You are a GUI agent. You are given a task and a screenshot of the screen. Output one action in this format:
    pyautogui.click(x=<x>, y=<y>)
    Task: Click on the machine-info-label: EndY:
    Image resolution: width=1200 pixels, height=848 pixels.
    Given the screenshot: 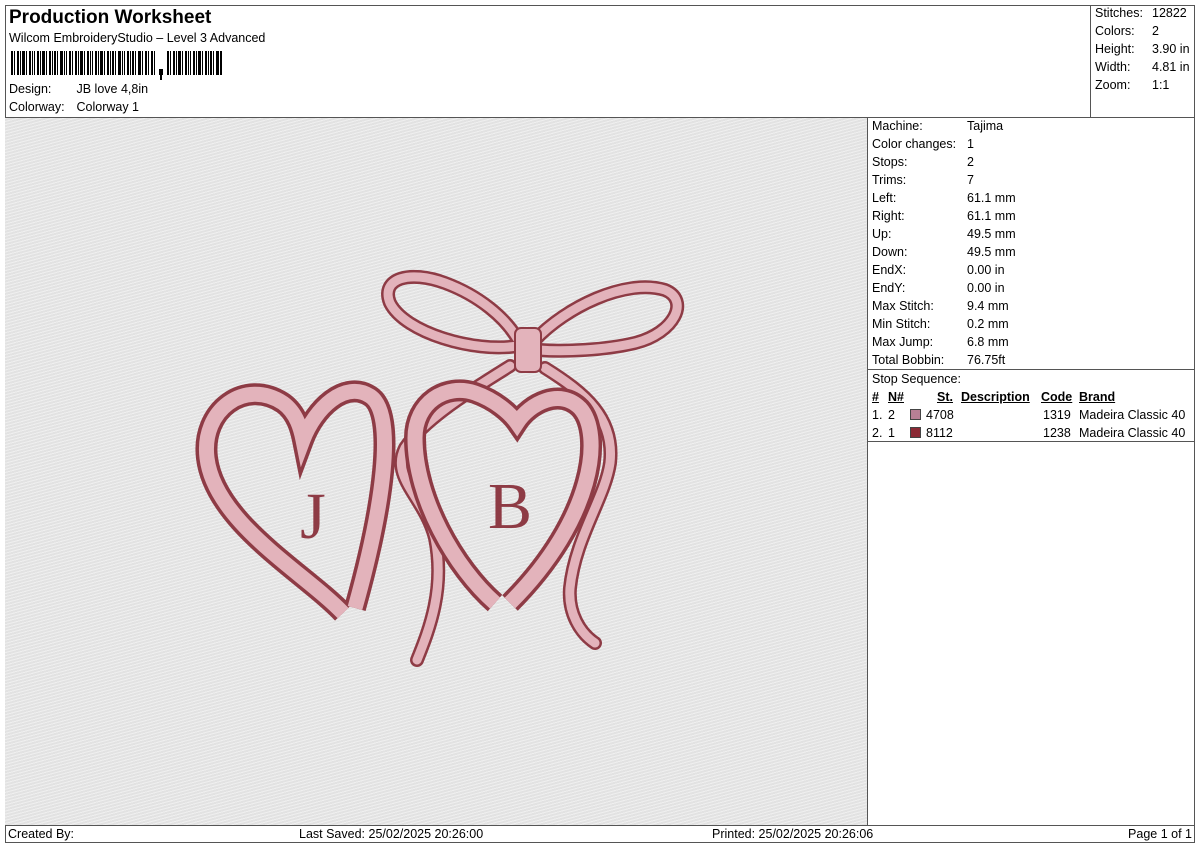 What is the action you would take?
    pyautogui.click(x=889, y=288)
    